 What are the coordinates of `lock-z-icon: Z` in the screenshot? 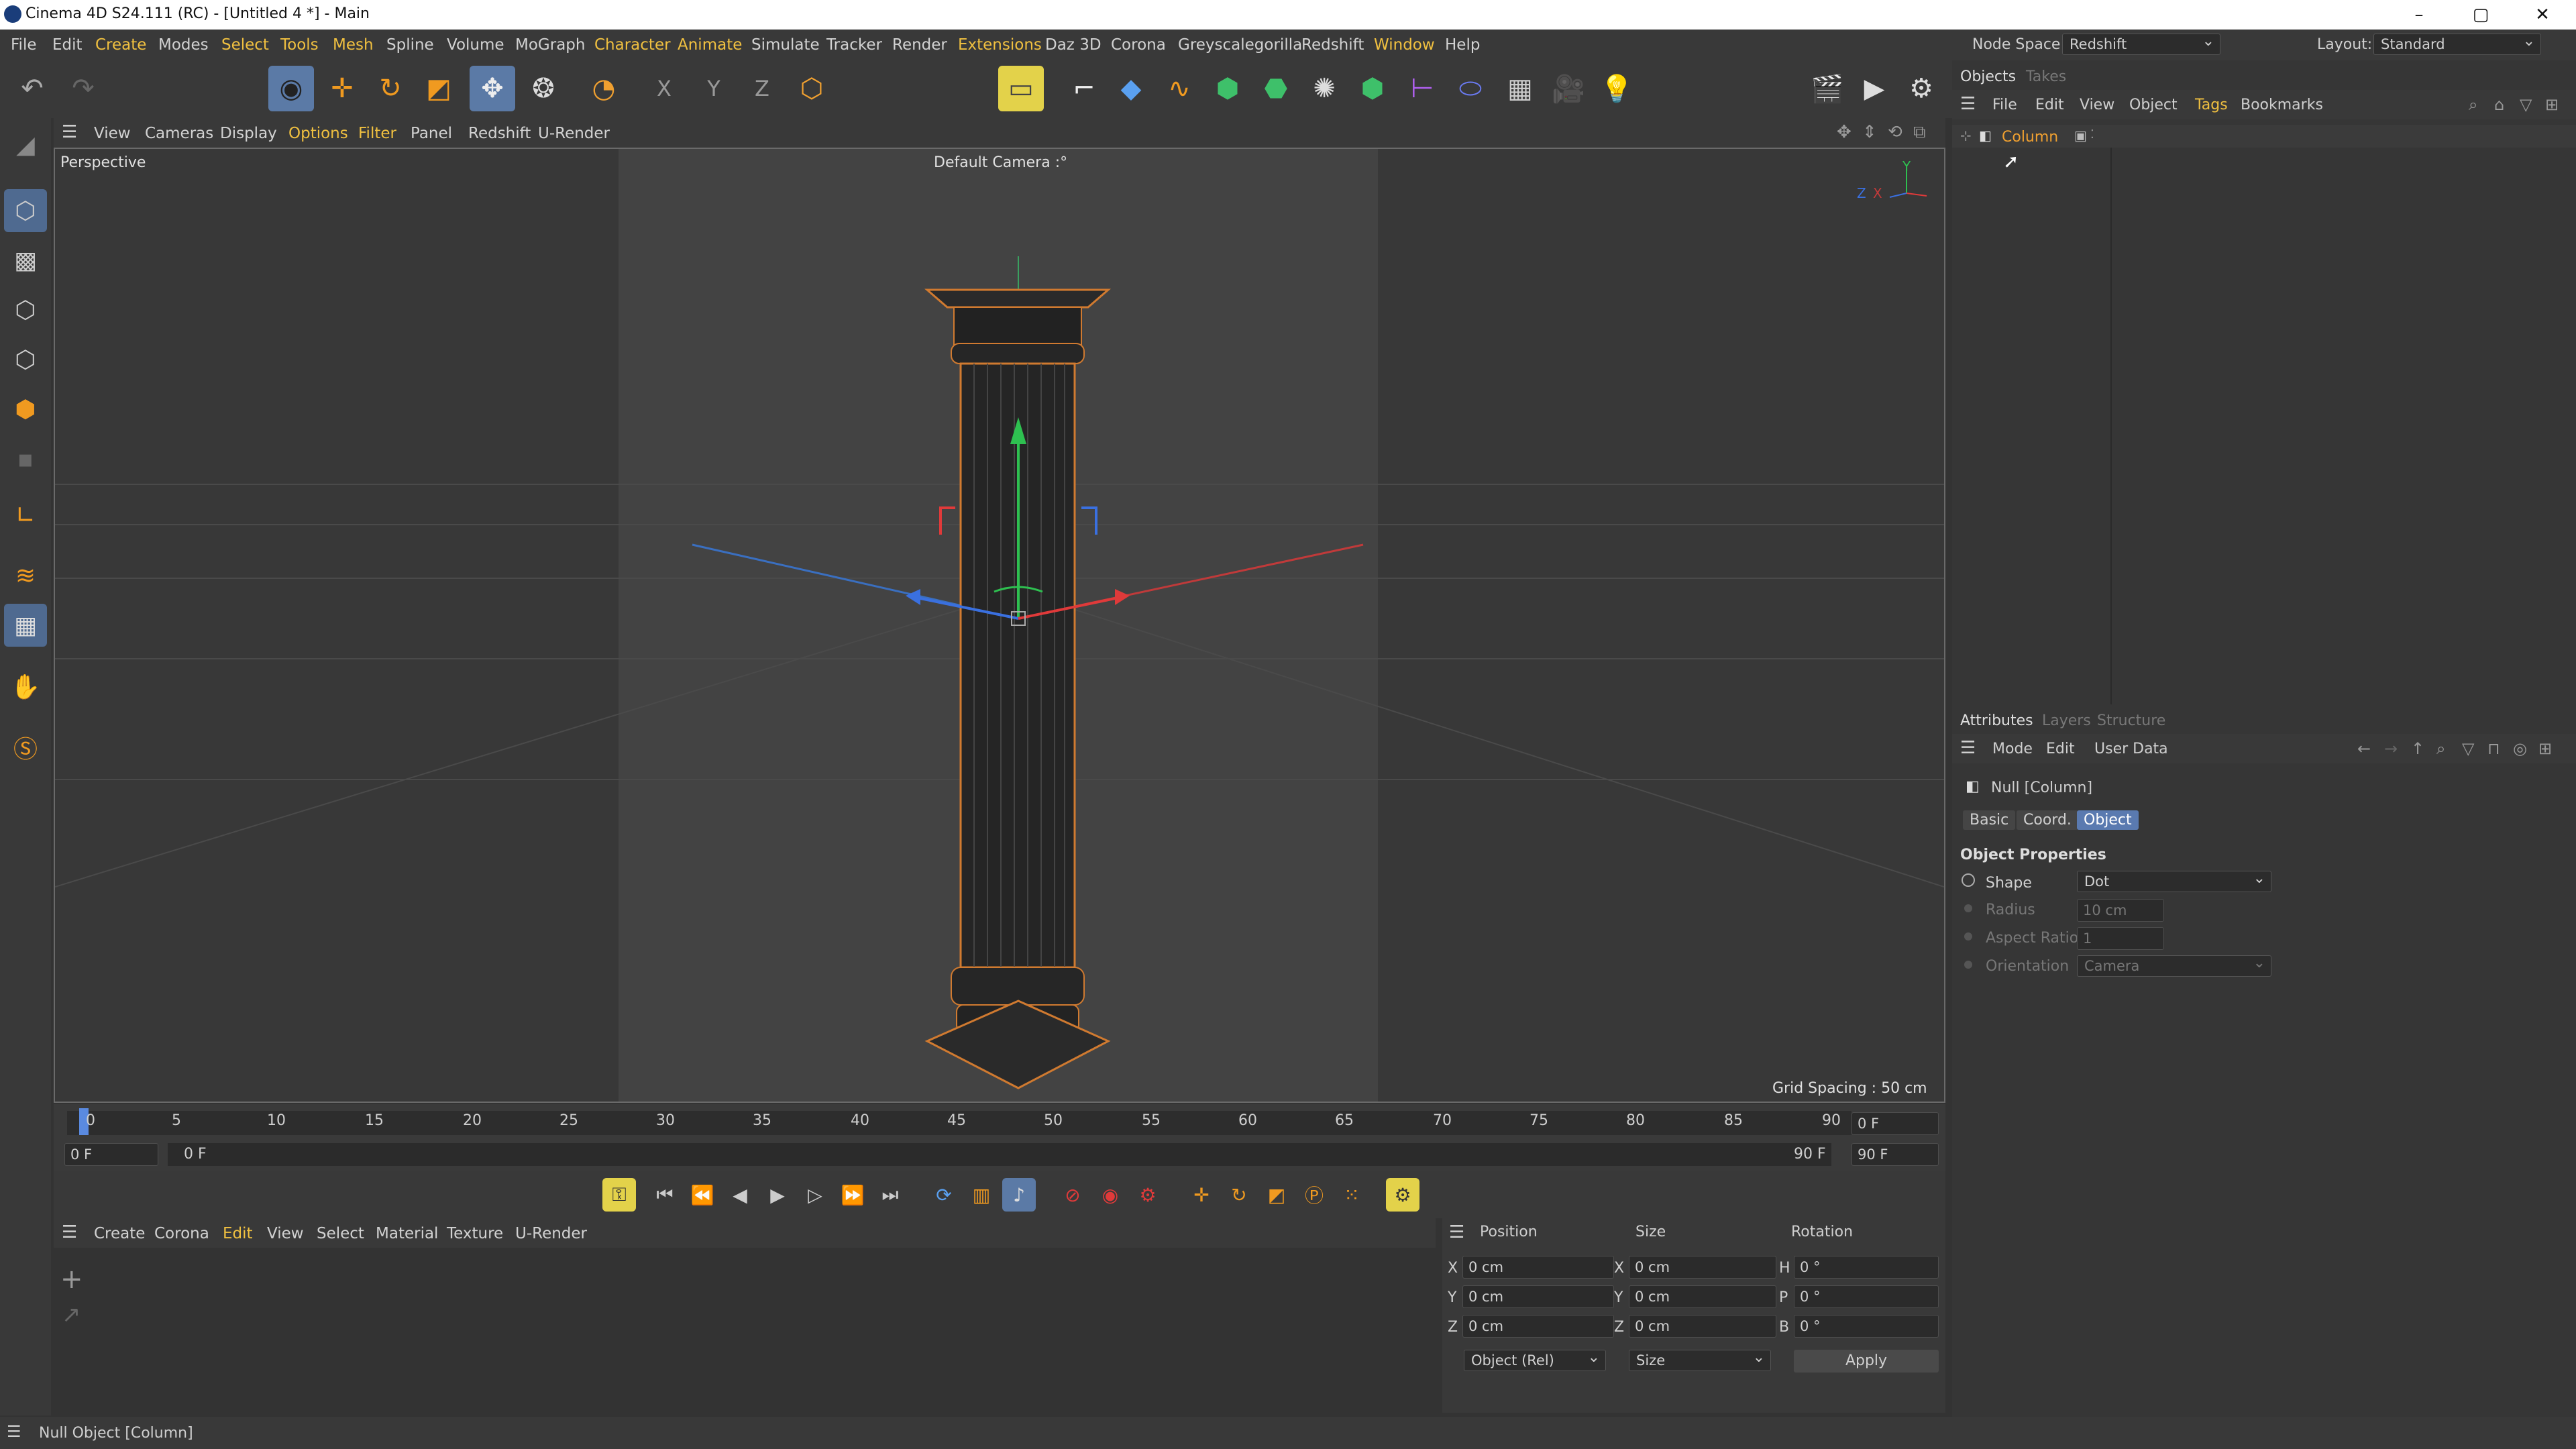 It's located at (762, 88).